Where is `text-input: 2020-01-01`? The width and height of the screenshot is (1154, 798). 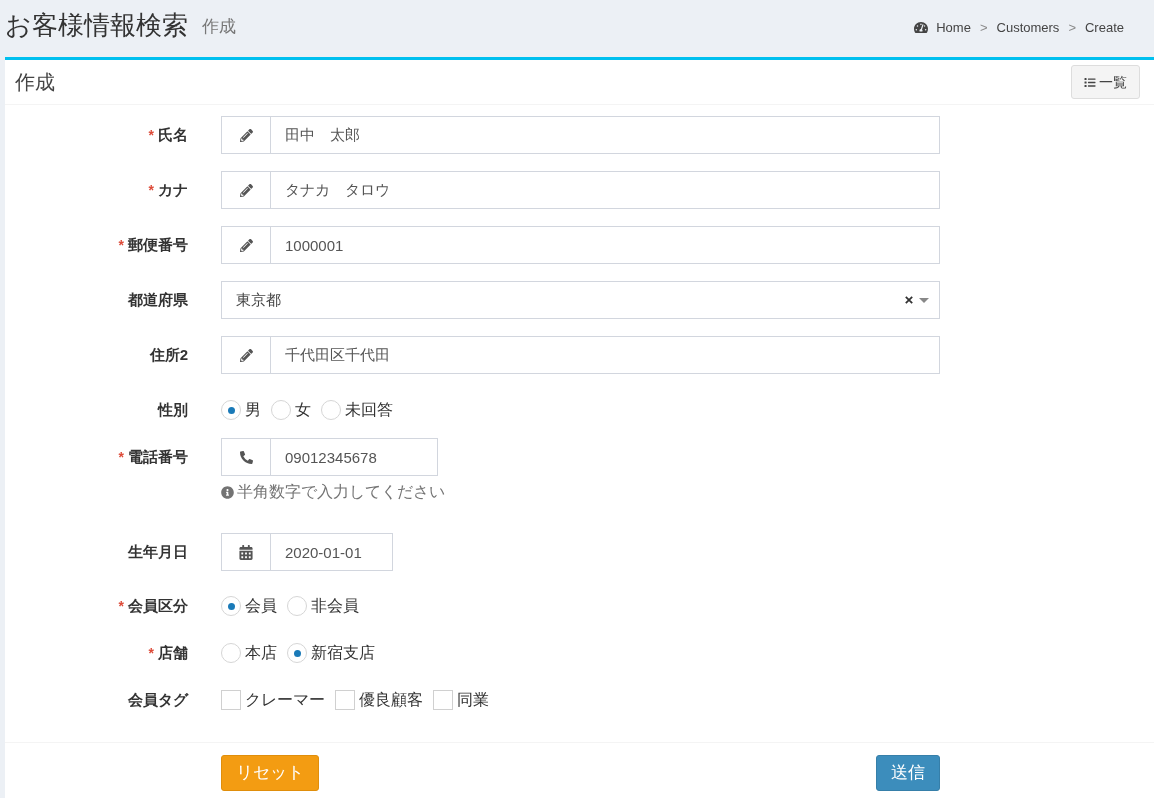
text-input: 2020-01-01 is located at coordinates (332, 552).